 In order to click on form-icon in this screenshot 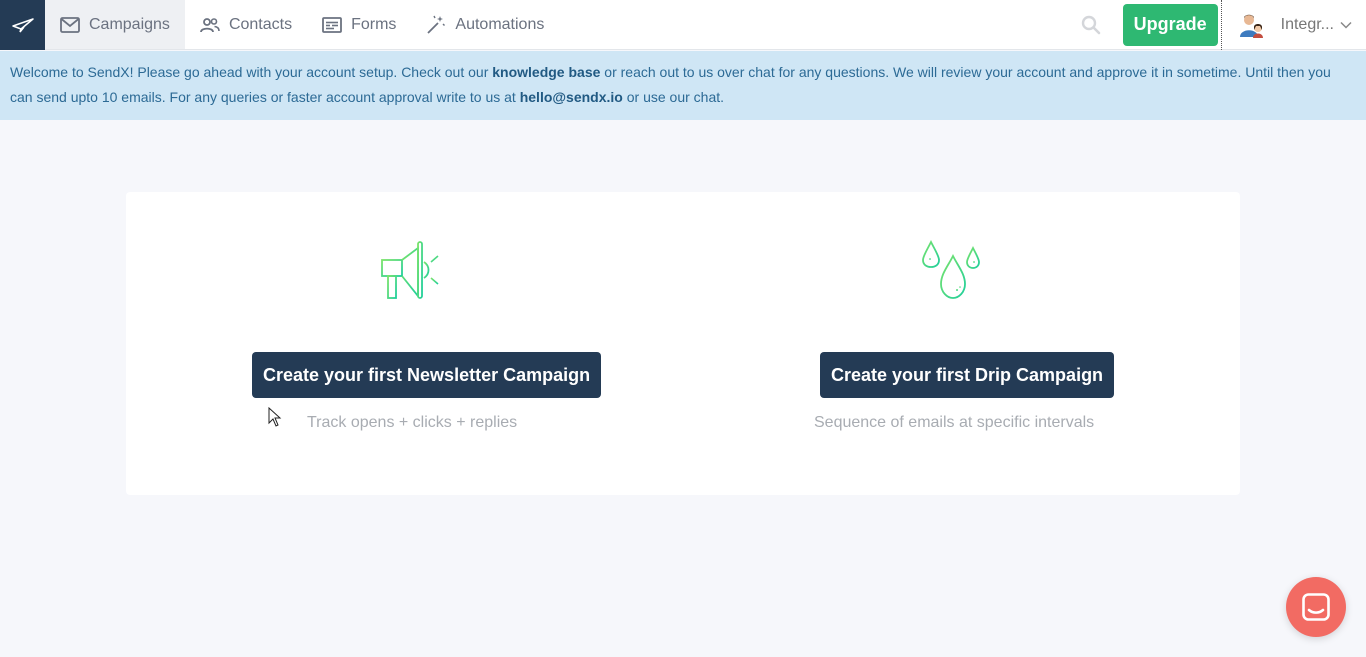, I will do `click(332, 25)`.